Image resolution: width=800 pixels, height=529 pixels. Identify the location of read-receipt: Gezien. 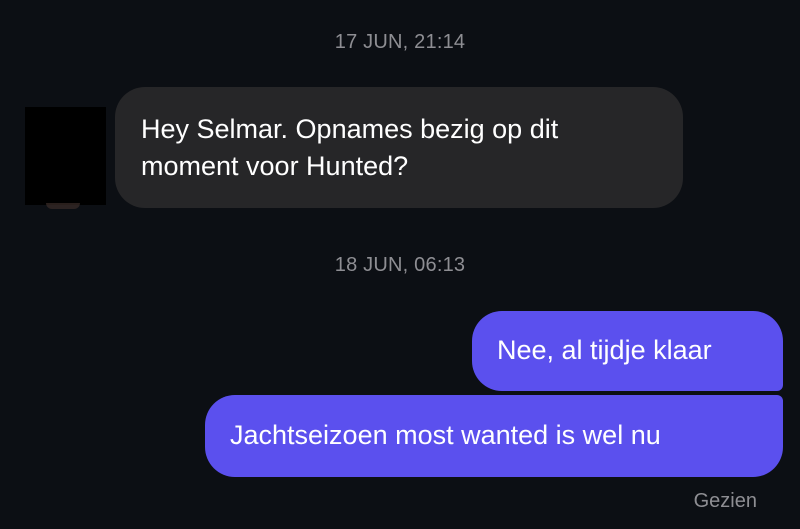
(725, 501).